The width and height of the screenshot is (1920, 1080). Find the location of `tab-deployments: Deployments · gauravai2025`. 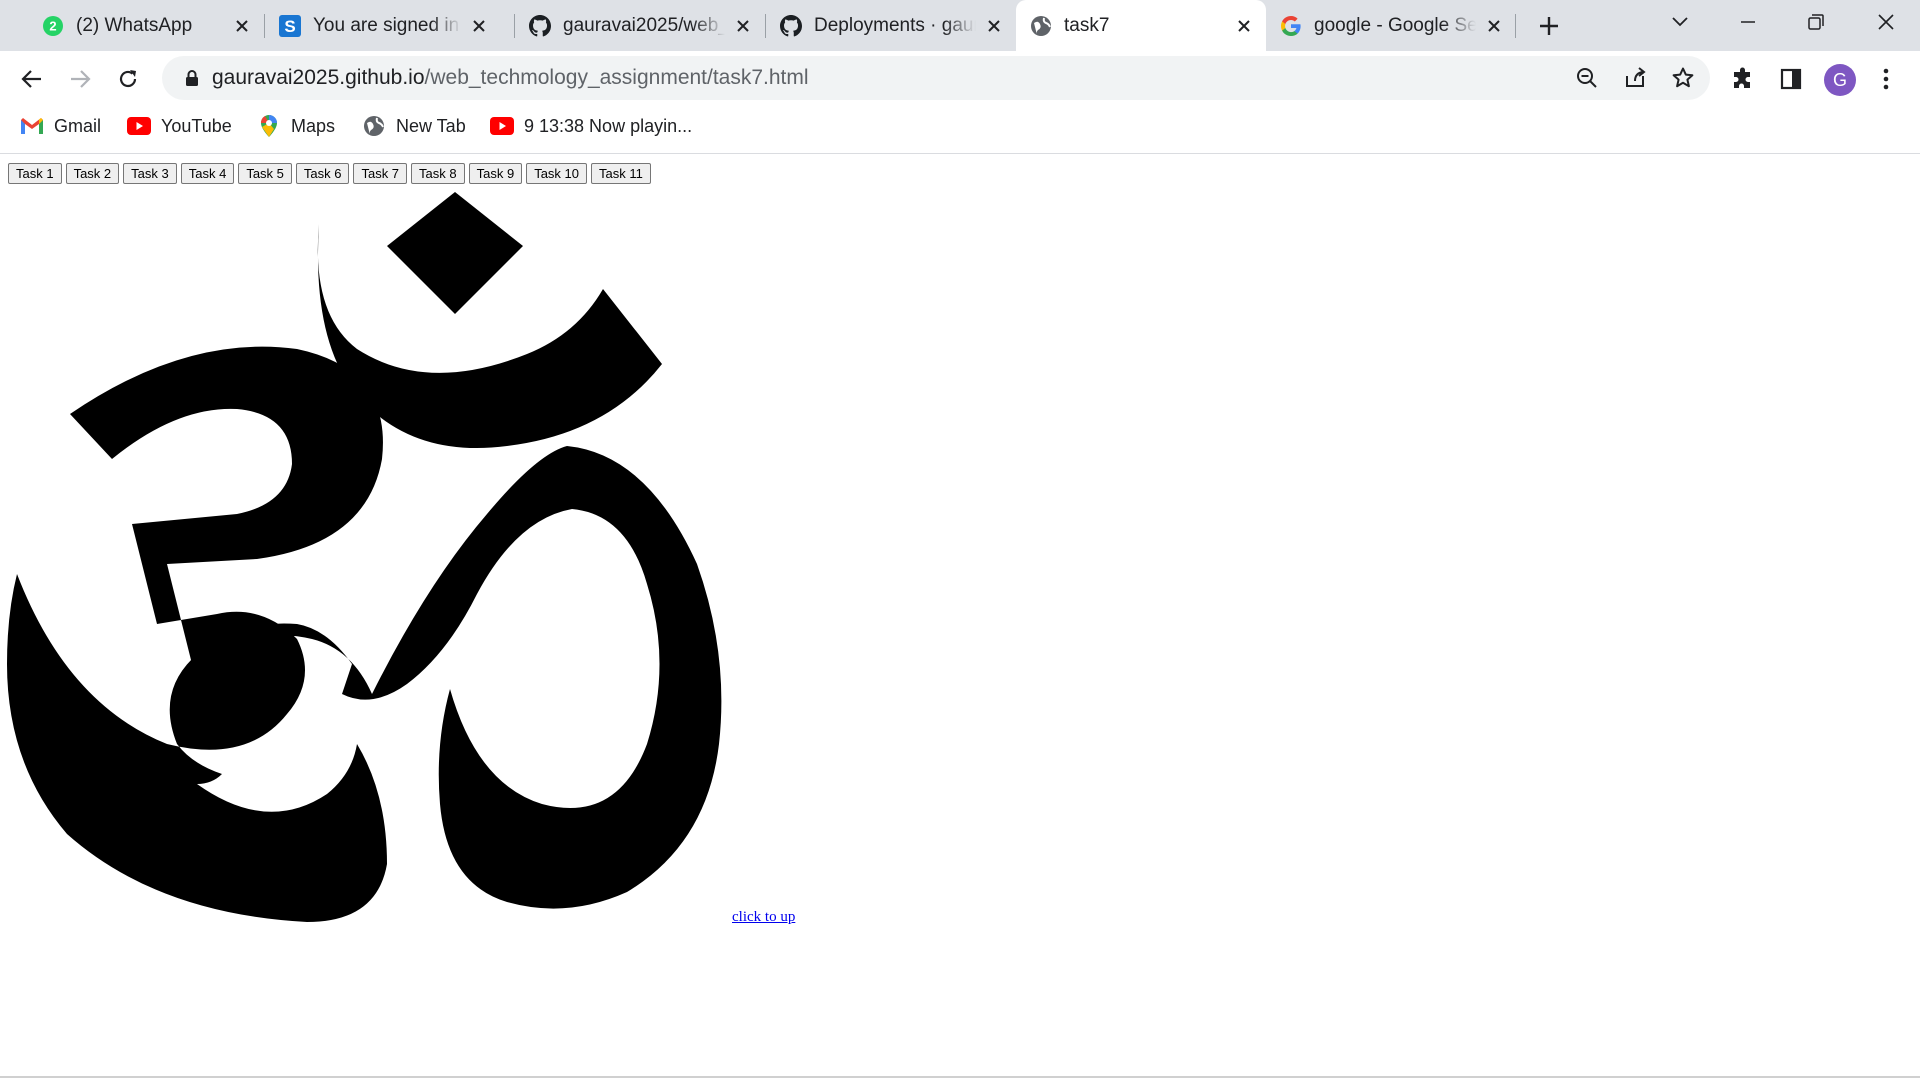

tab-deployments: Deployments · gauravai2025 is located at coordinates (891, 25).